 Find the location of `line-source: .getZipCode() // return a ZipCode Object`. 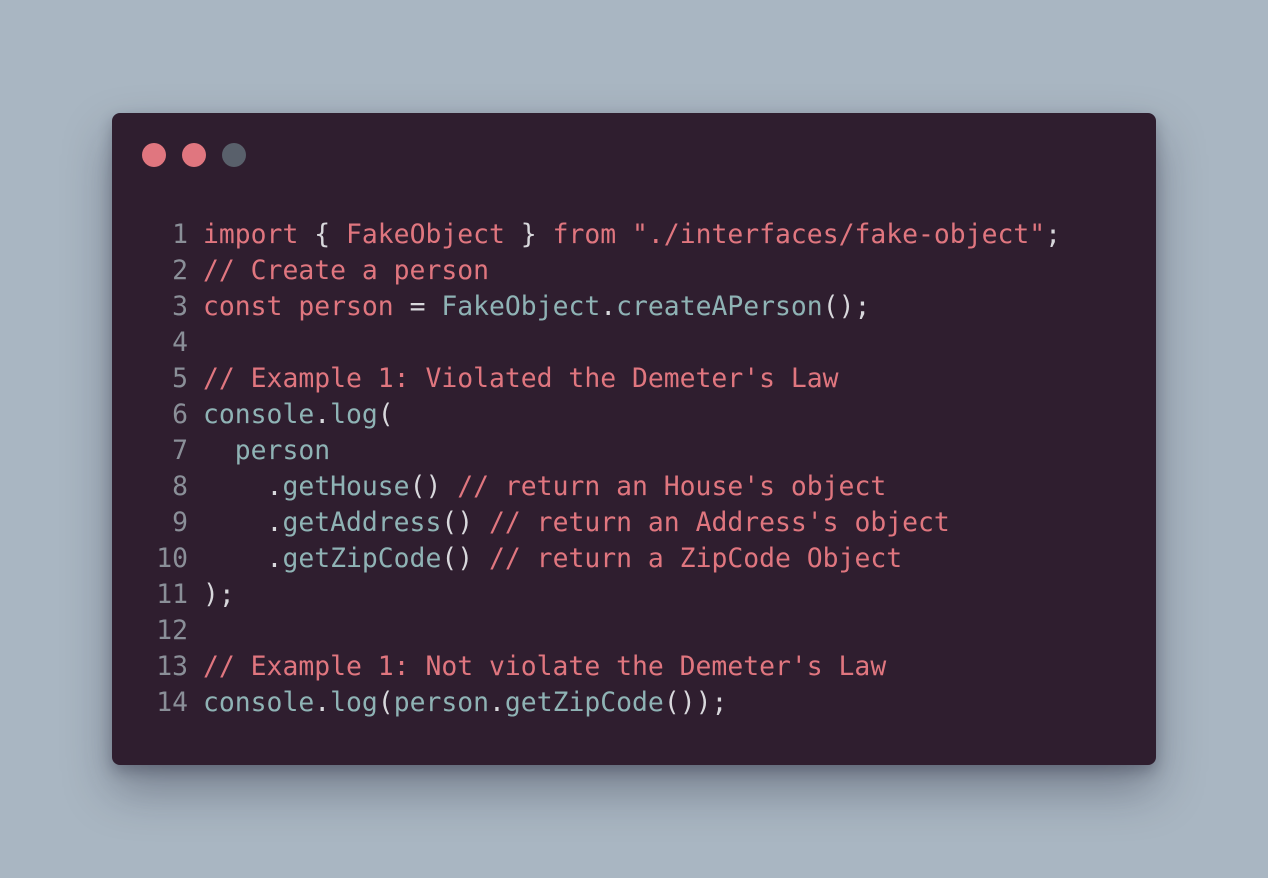

line-source: .getZipCode() // return a ZipCode Object is located at coordinates (553, 559).